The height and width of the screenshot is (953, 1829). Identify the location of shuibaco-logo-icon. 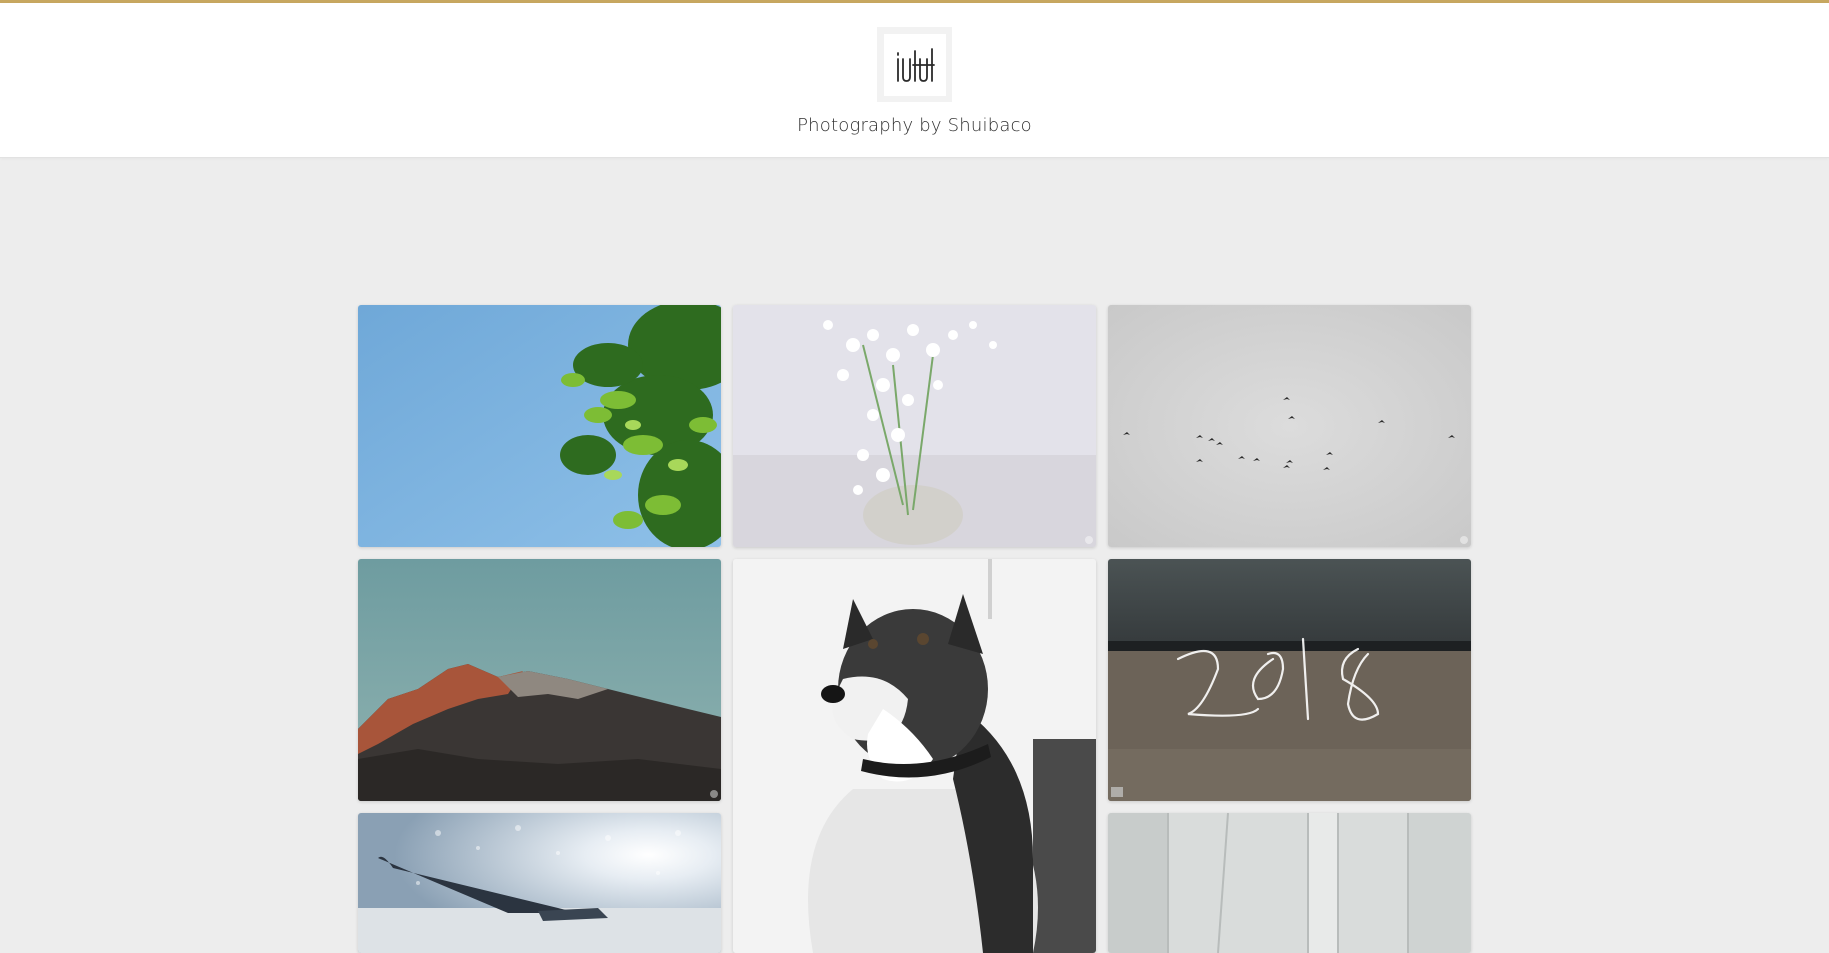
(914, 64).